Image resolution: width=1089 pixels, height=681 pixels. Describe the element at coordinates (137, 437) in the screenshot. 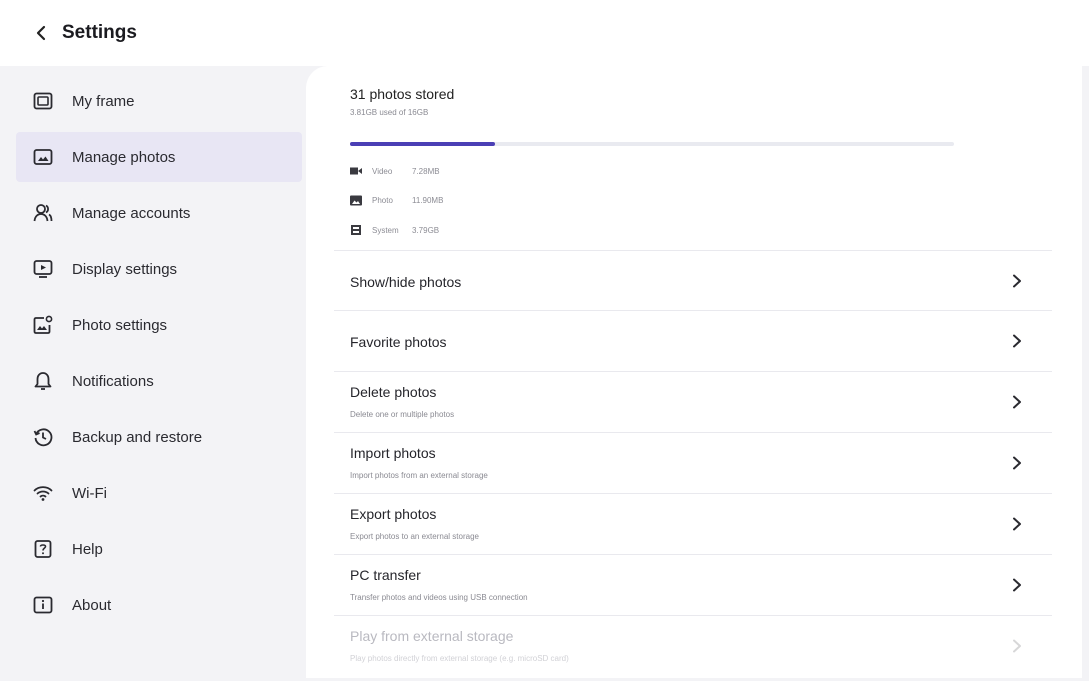

I see `sidebar-item-label: Backup and restore` at that location.